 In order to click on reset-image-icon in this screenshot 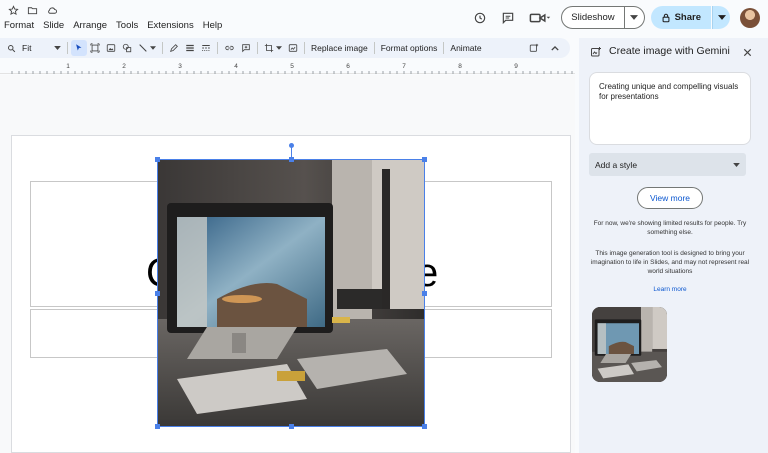, I will do `click(293, 48)`.